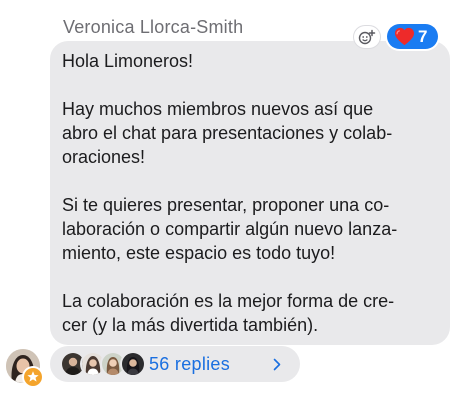 The image size is (476, 404). I want to click on heart-reaction-button: 7, so click(412, 36).